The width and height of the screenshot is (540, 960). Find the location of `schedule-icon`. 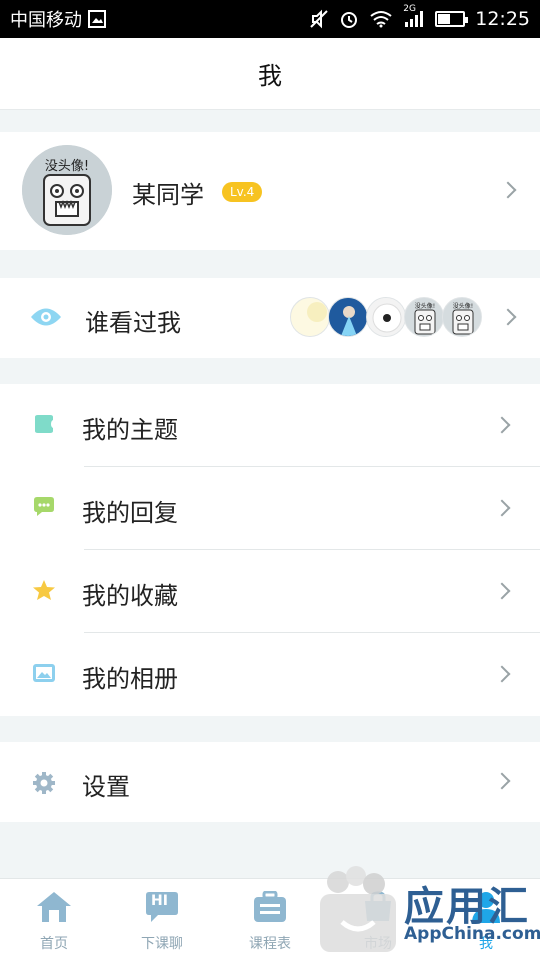

schedule-icon is located at coordinates (270, 907).